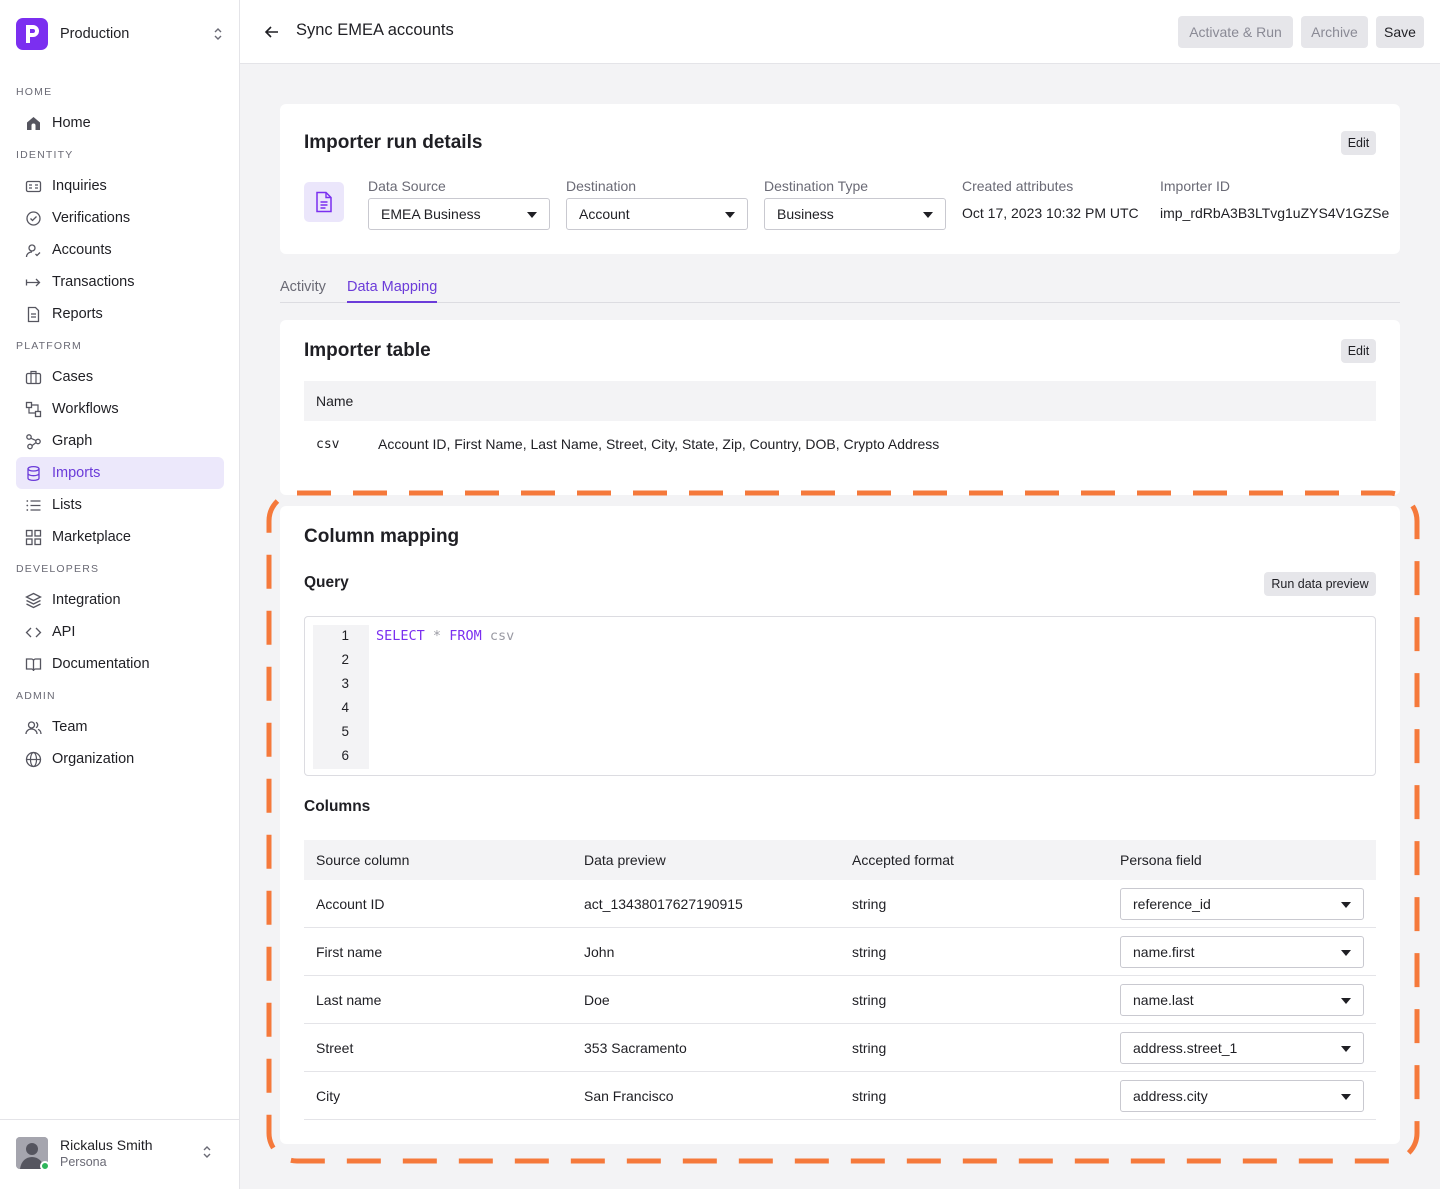  I want to click on created-attributes-label: Created attributes, so click(1018, 186).